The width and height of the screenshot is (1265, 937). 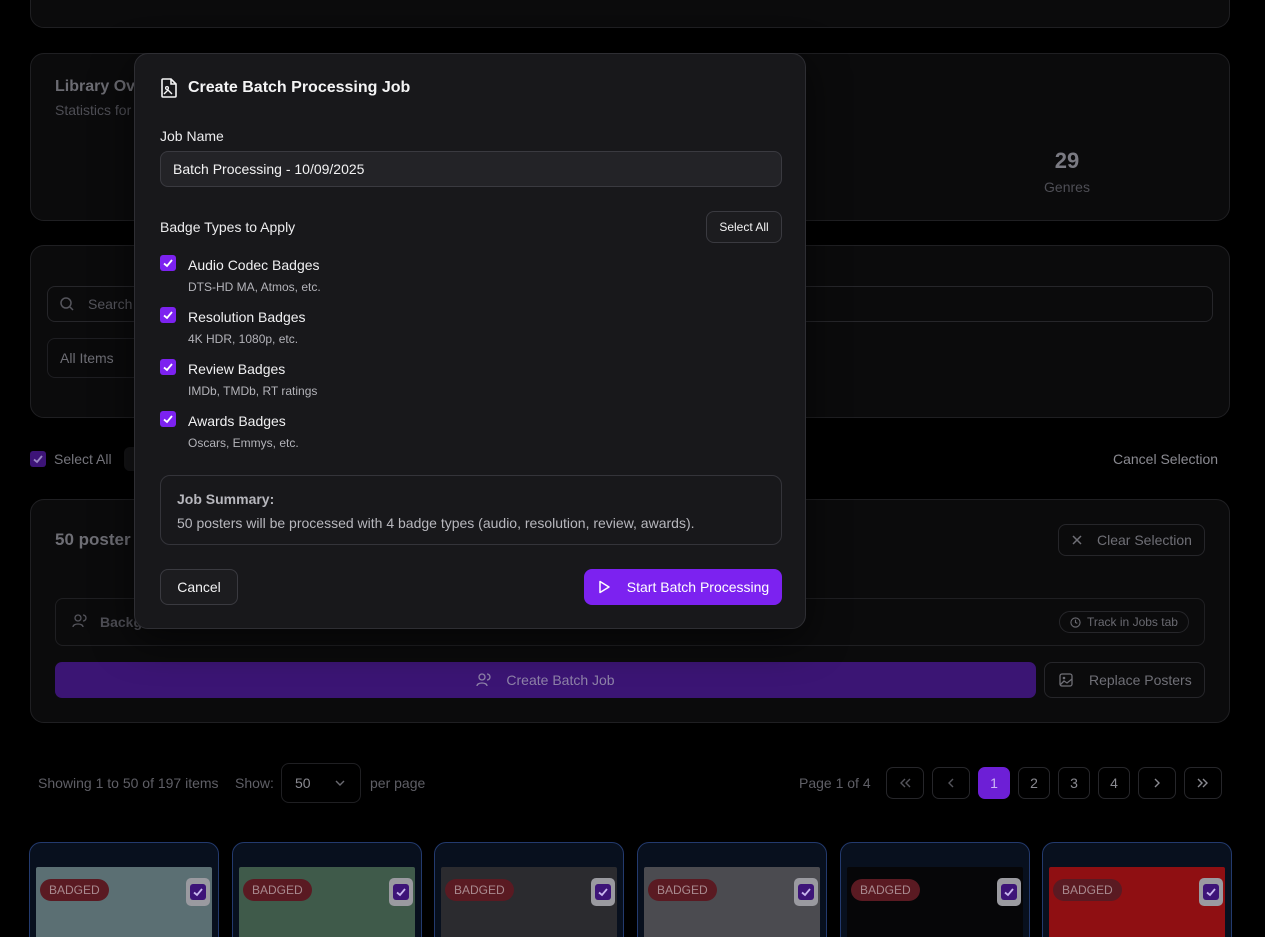 What do you see at coordinates (168, 367) in the screenshot?
I see `review-checkbox` at bounding box center [168, 367].